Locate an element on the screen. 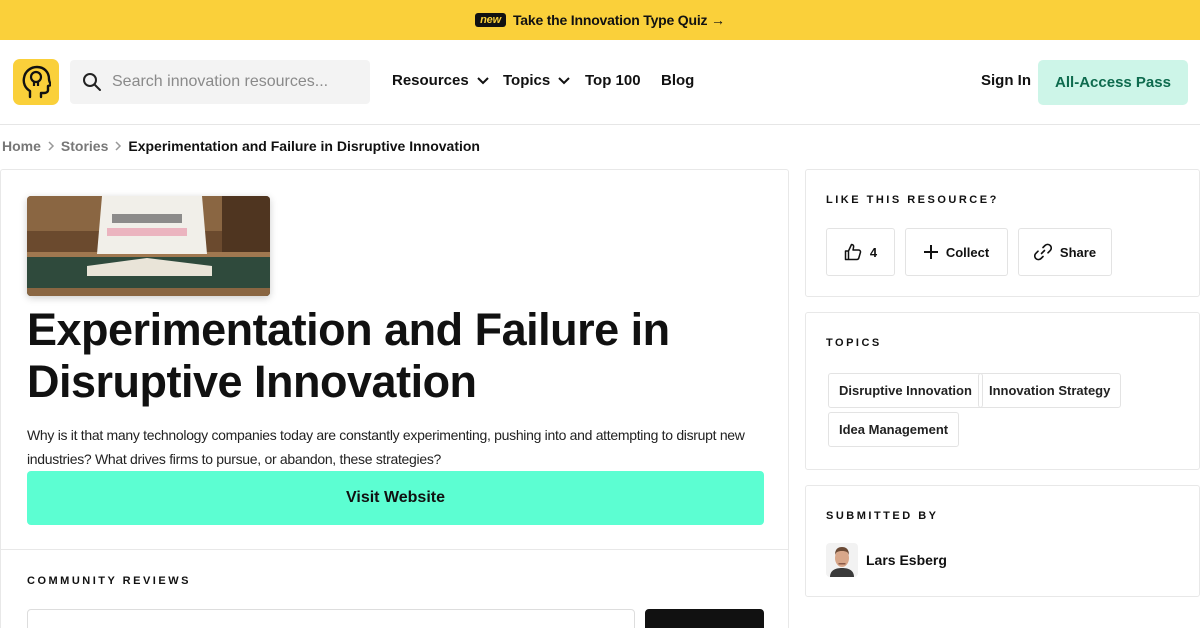  nav-resources-label: Resources is located at coordinates (430, 80).